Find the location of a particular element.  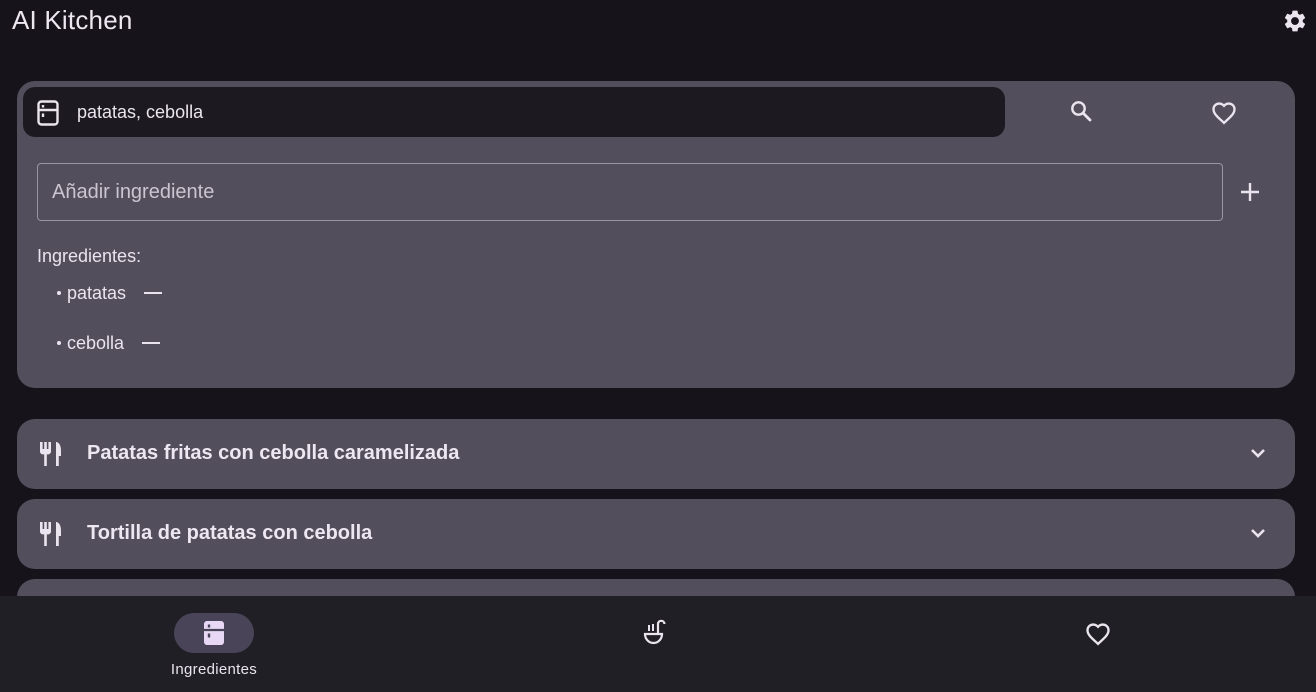

gear-icon is located at coordinates (1295, 21).